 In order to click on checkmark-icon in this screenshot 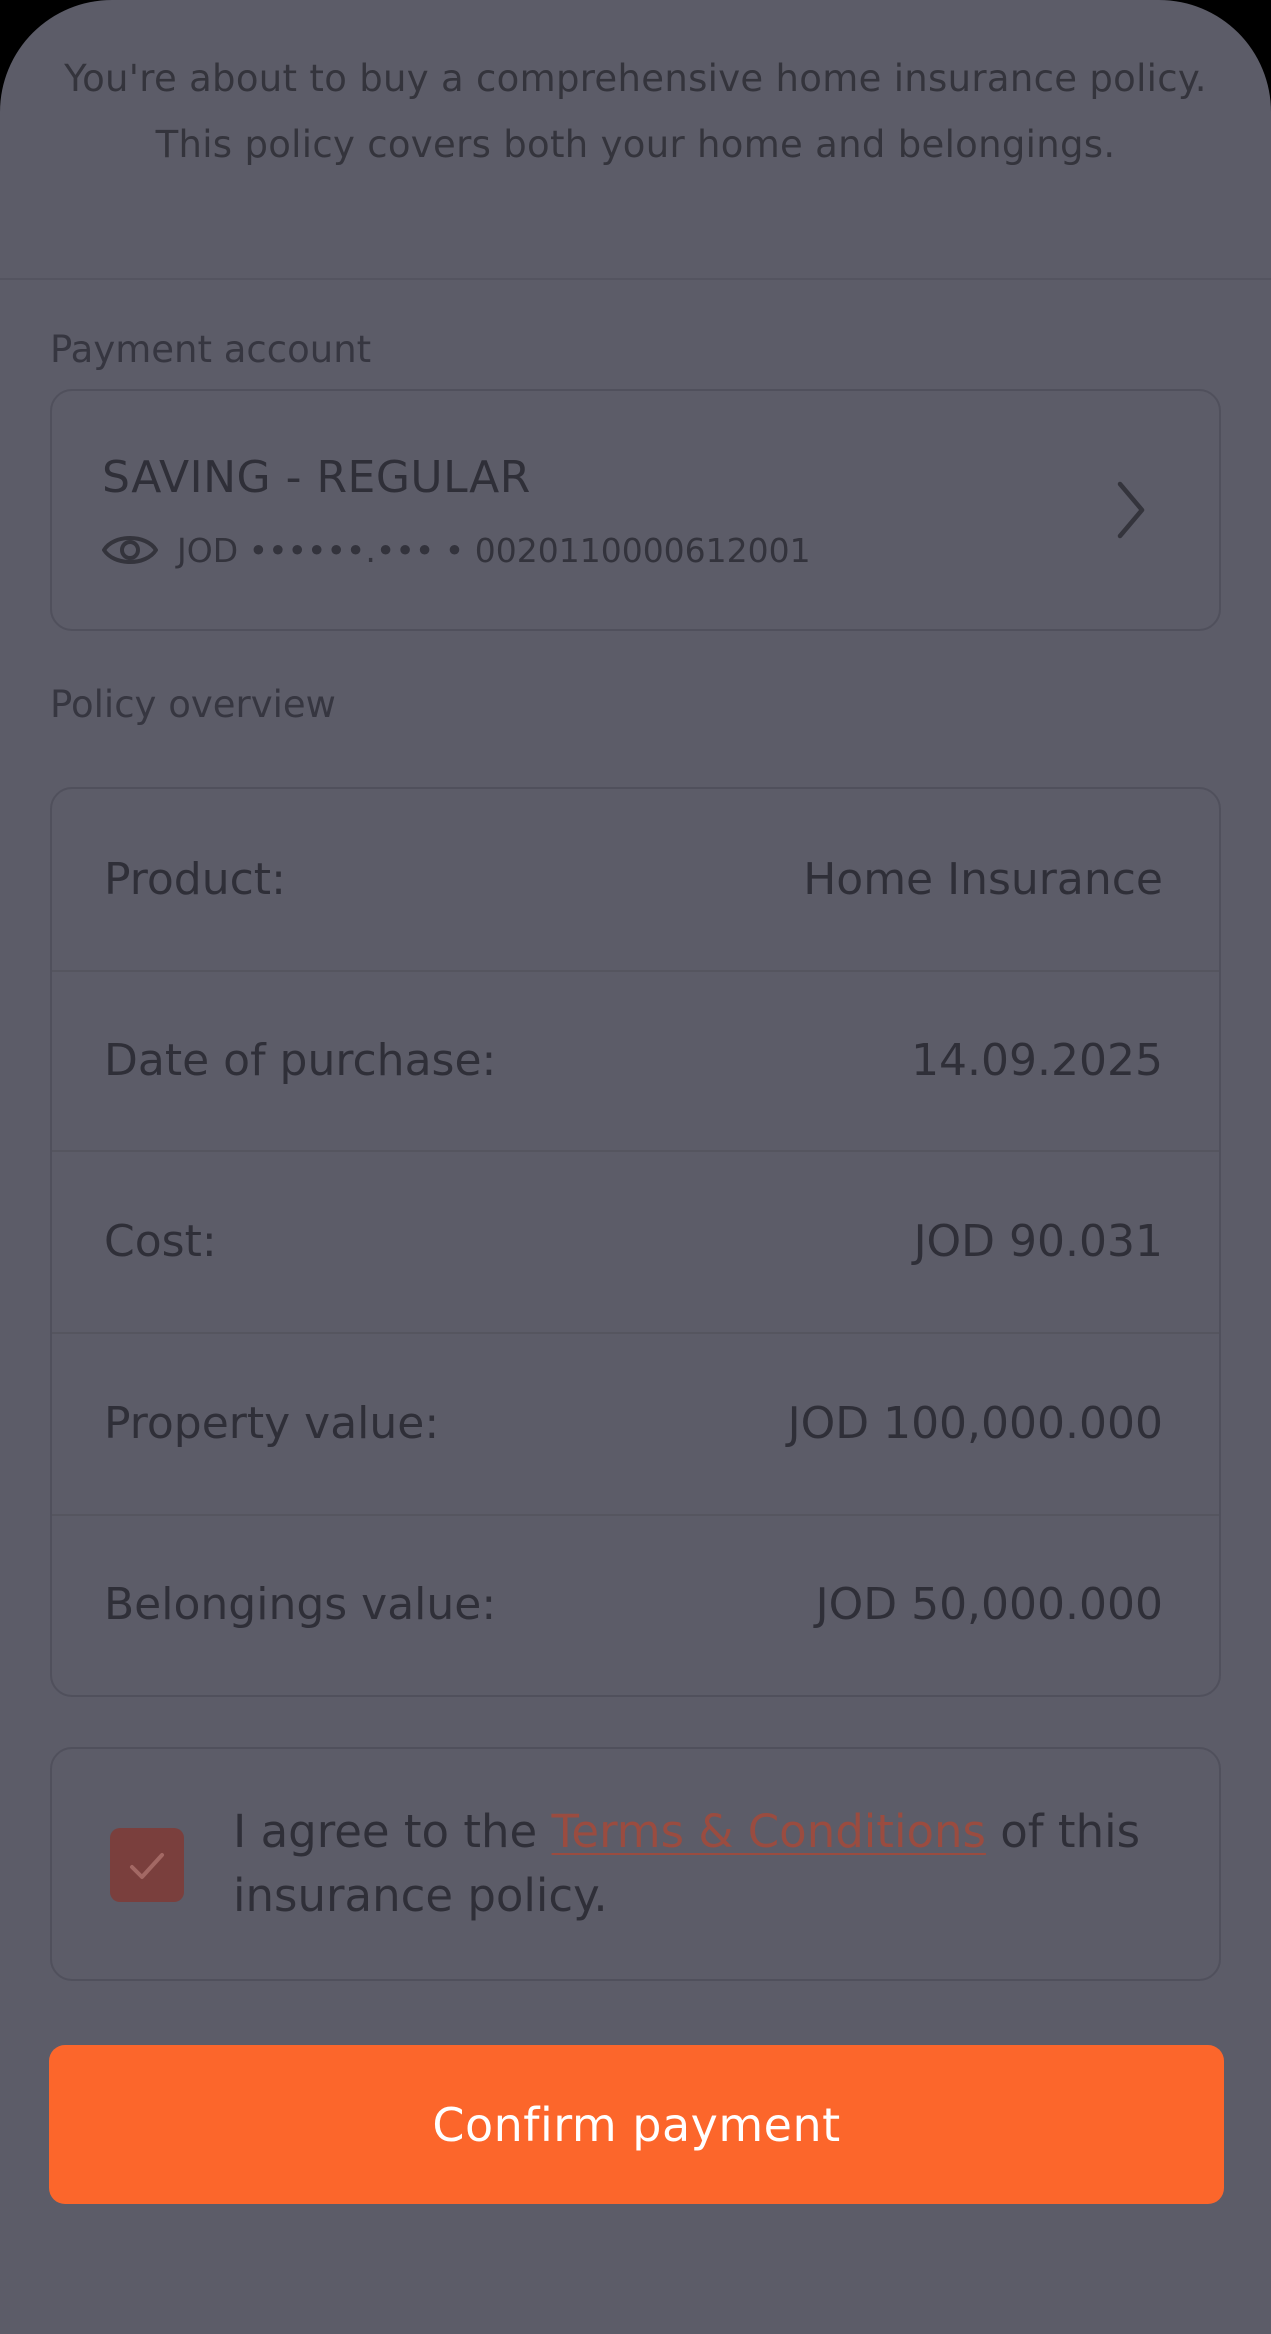, I will do `click(147, 1866)`.